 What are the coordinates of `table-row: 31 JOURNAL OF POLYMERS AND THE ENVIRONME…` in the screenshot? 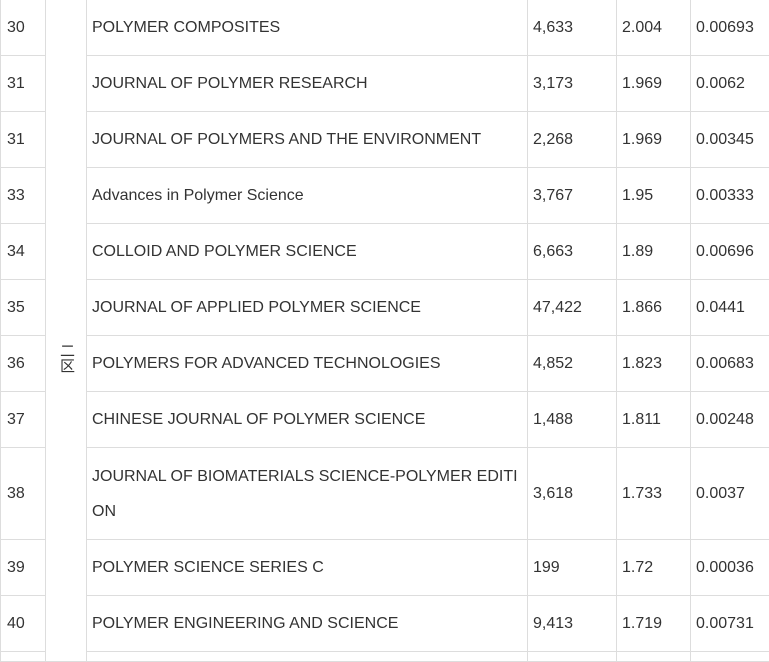 It's located at (385, 140).